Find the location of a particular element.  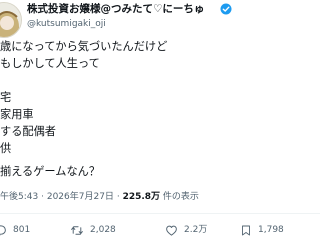

verified-badge-icon is located at coordinates (226, 9).